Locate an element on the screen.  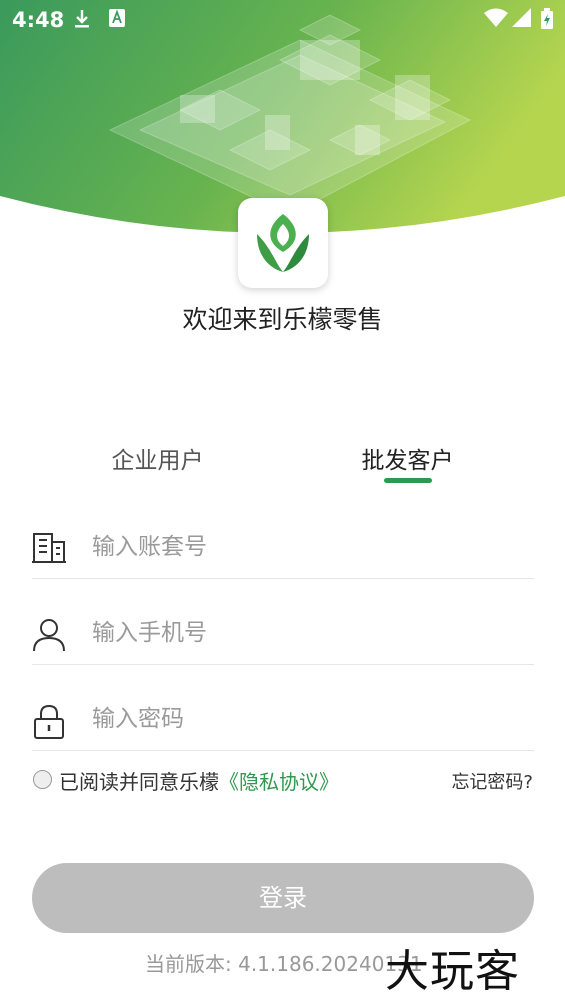
privacy-policy-link: 《隐私协议》 is located at coordinates (279, 782).